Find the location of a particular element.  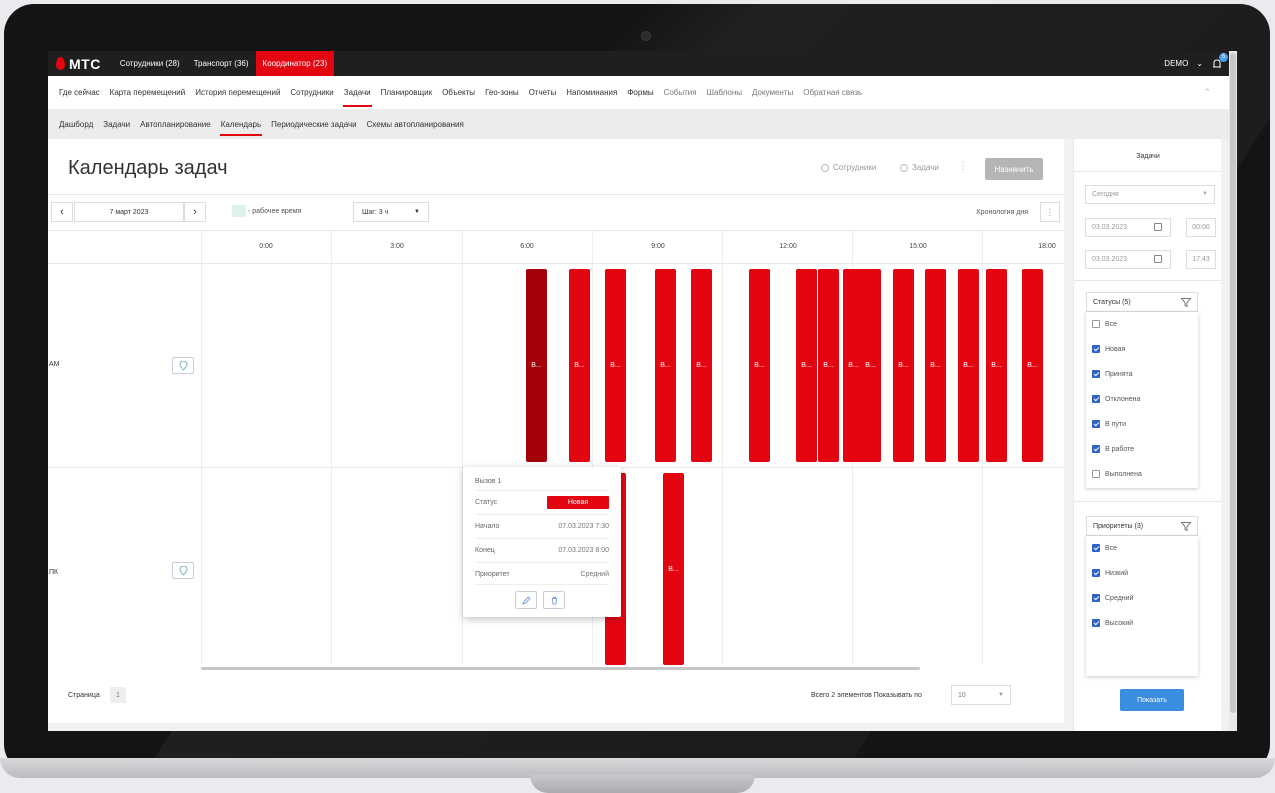

status-option-on-way: В пути is located at coordinates (1109, 424).